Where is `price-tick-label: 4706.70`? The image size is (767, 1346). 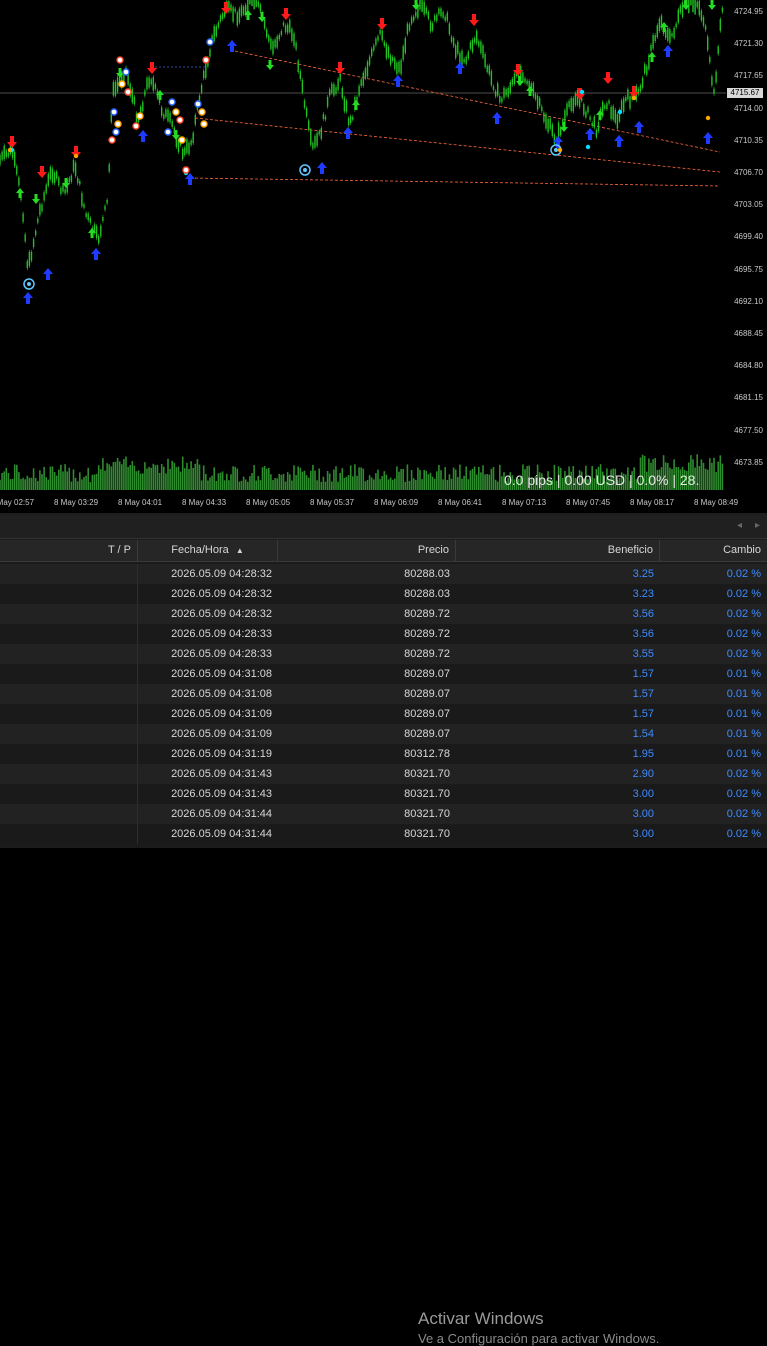 price-tick-label: 4706.70 is located at coordinates (748, 172).